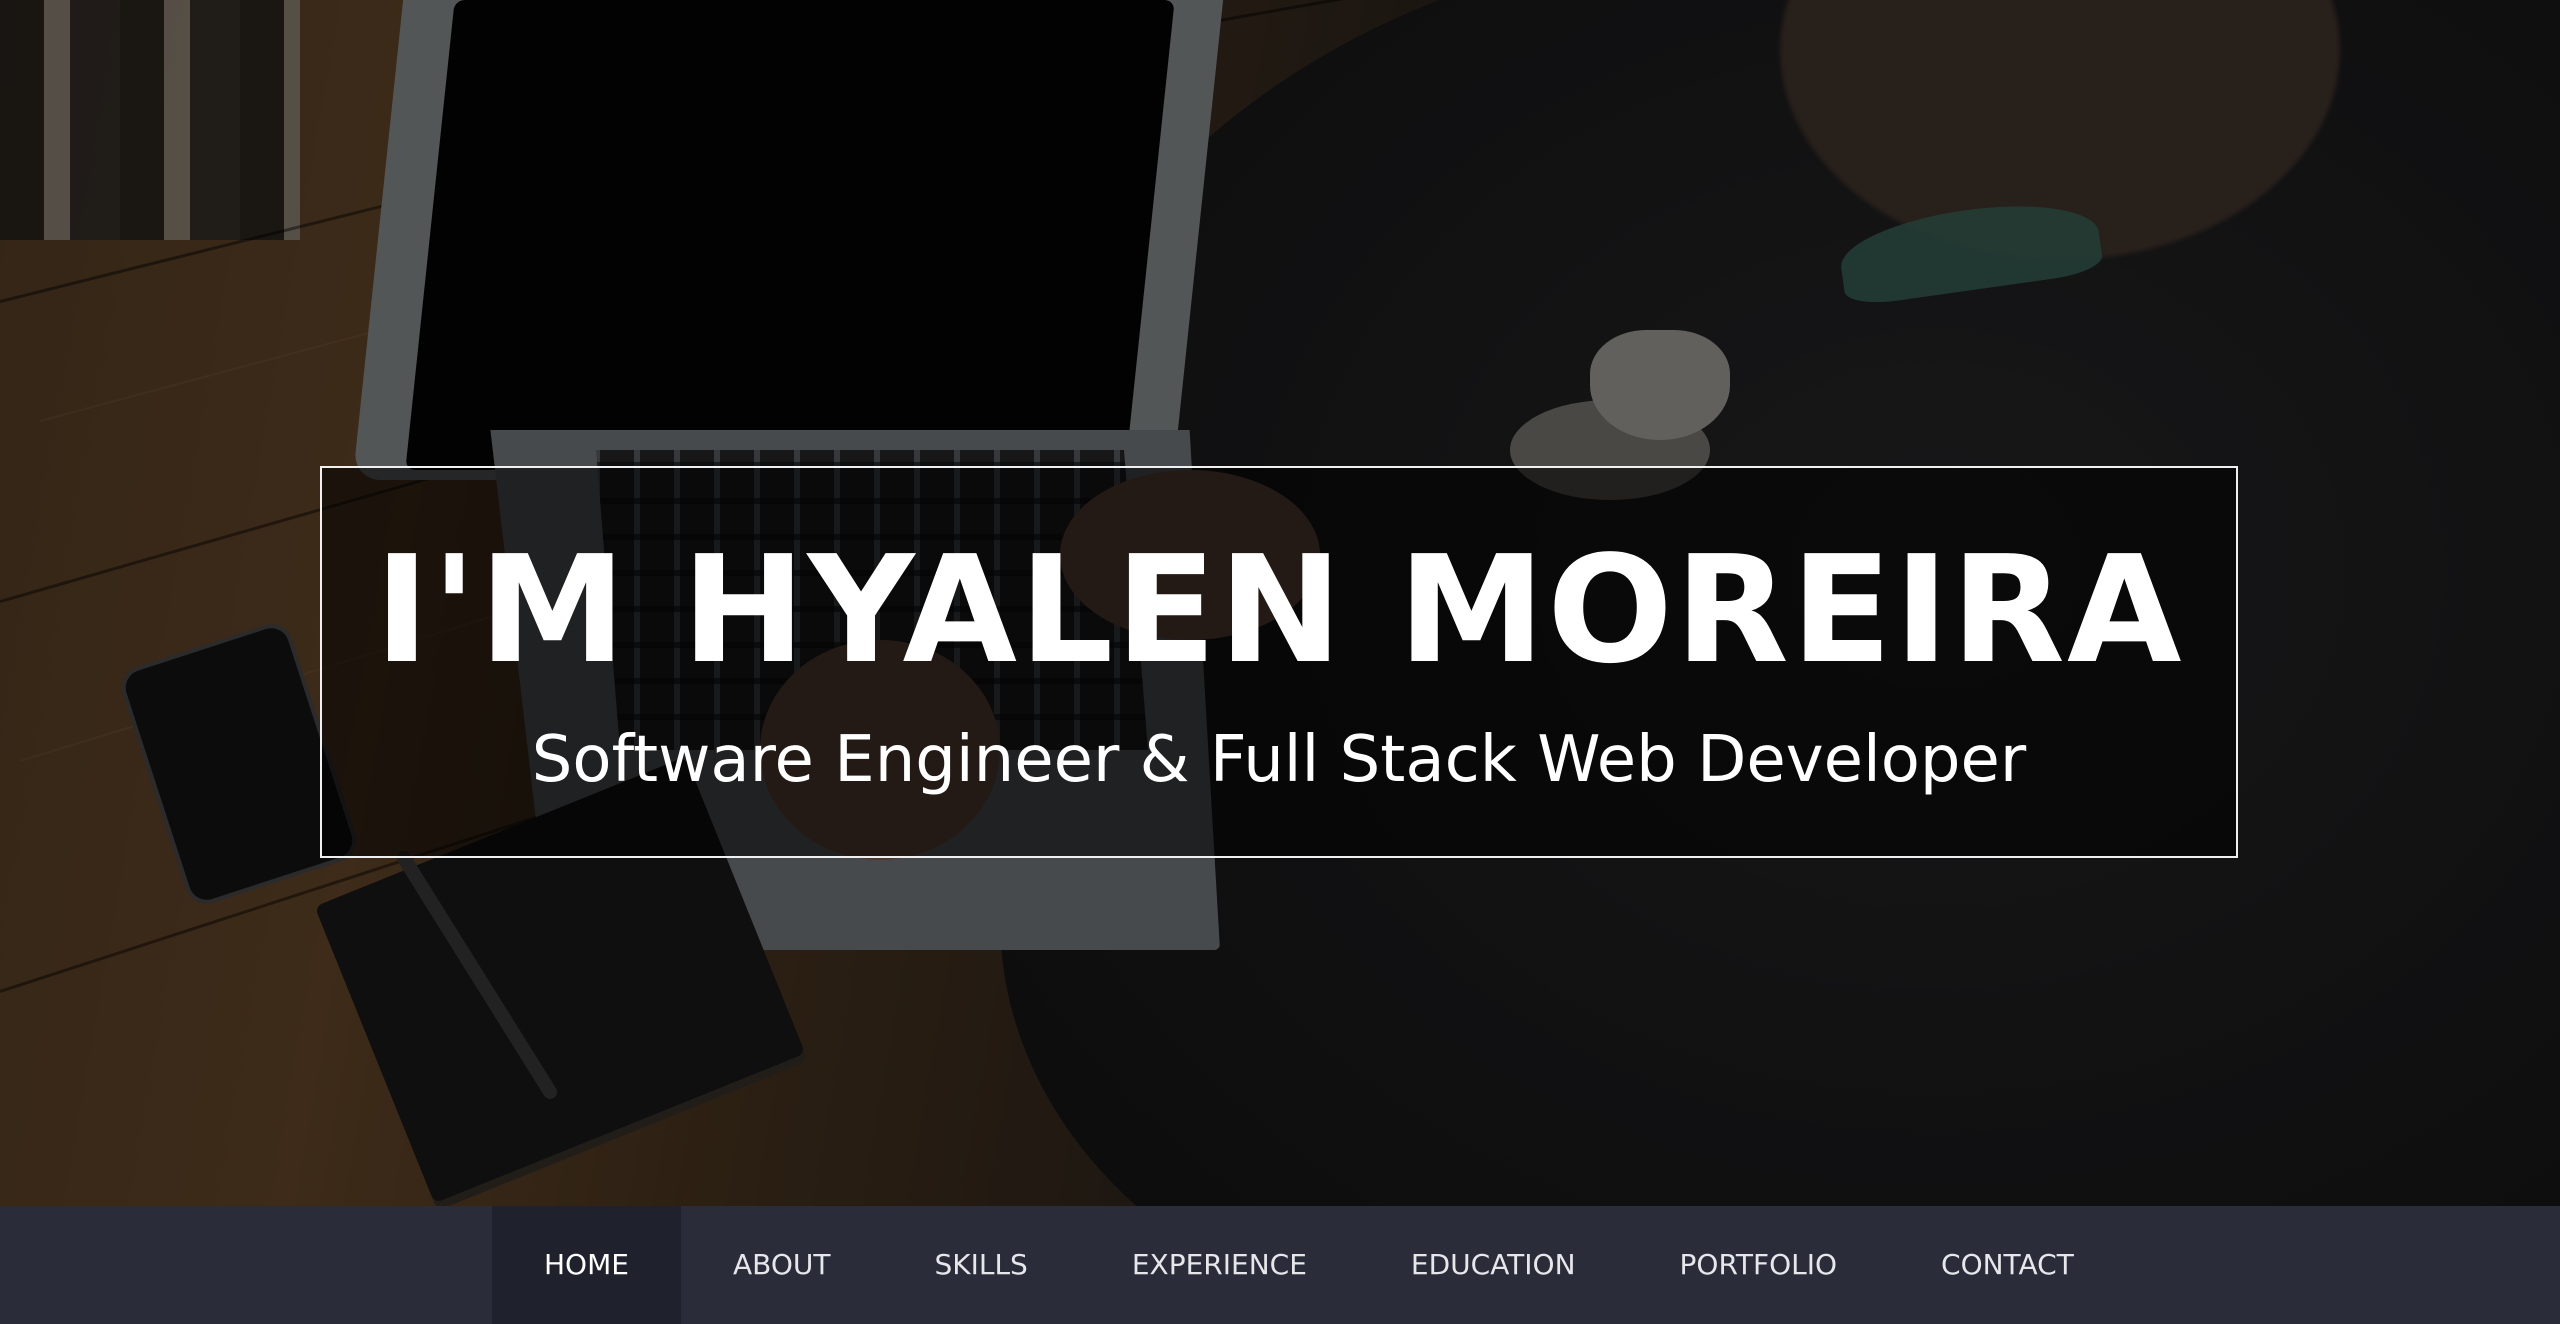 Image resolution: width=2560 pixels, height=1324 pixels. I want to click on nav-item-portfolio: PORTFOLIO, so click(1759, 1265).